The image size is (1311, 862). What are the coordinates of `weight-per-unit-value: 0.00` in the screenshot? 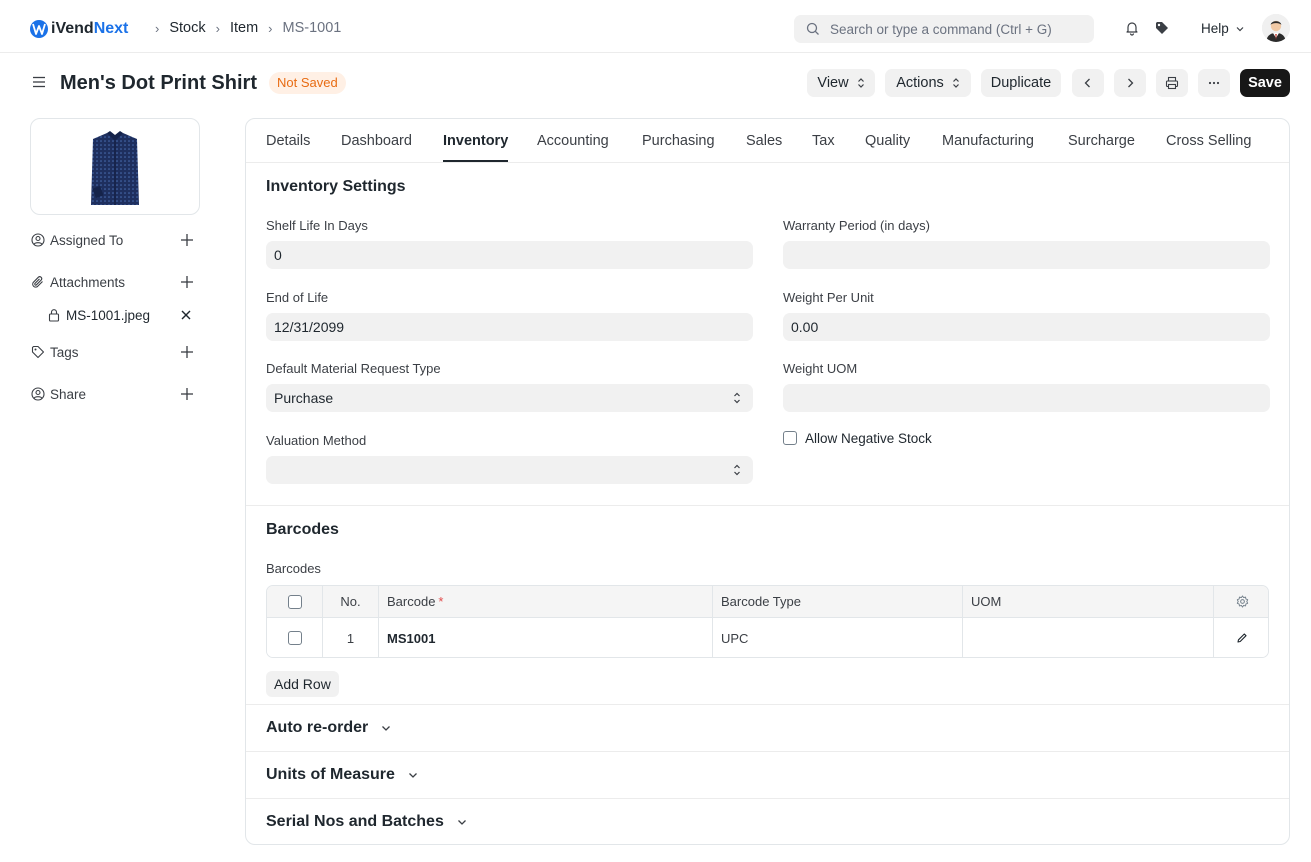 It's located at (805, 327).